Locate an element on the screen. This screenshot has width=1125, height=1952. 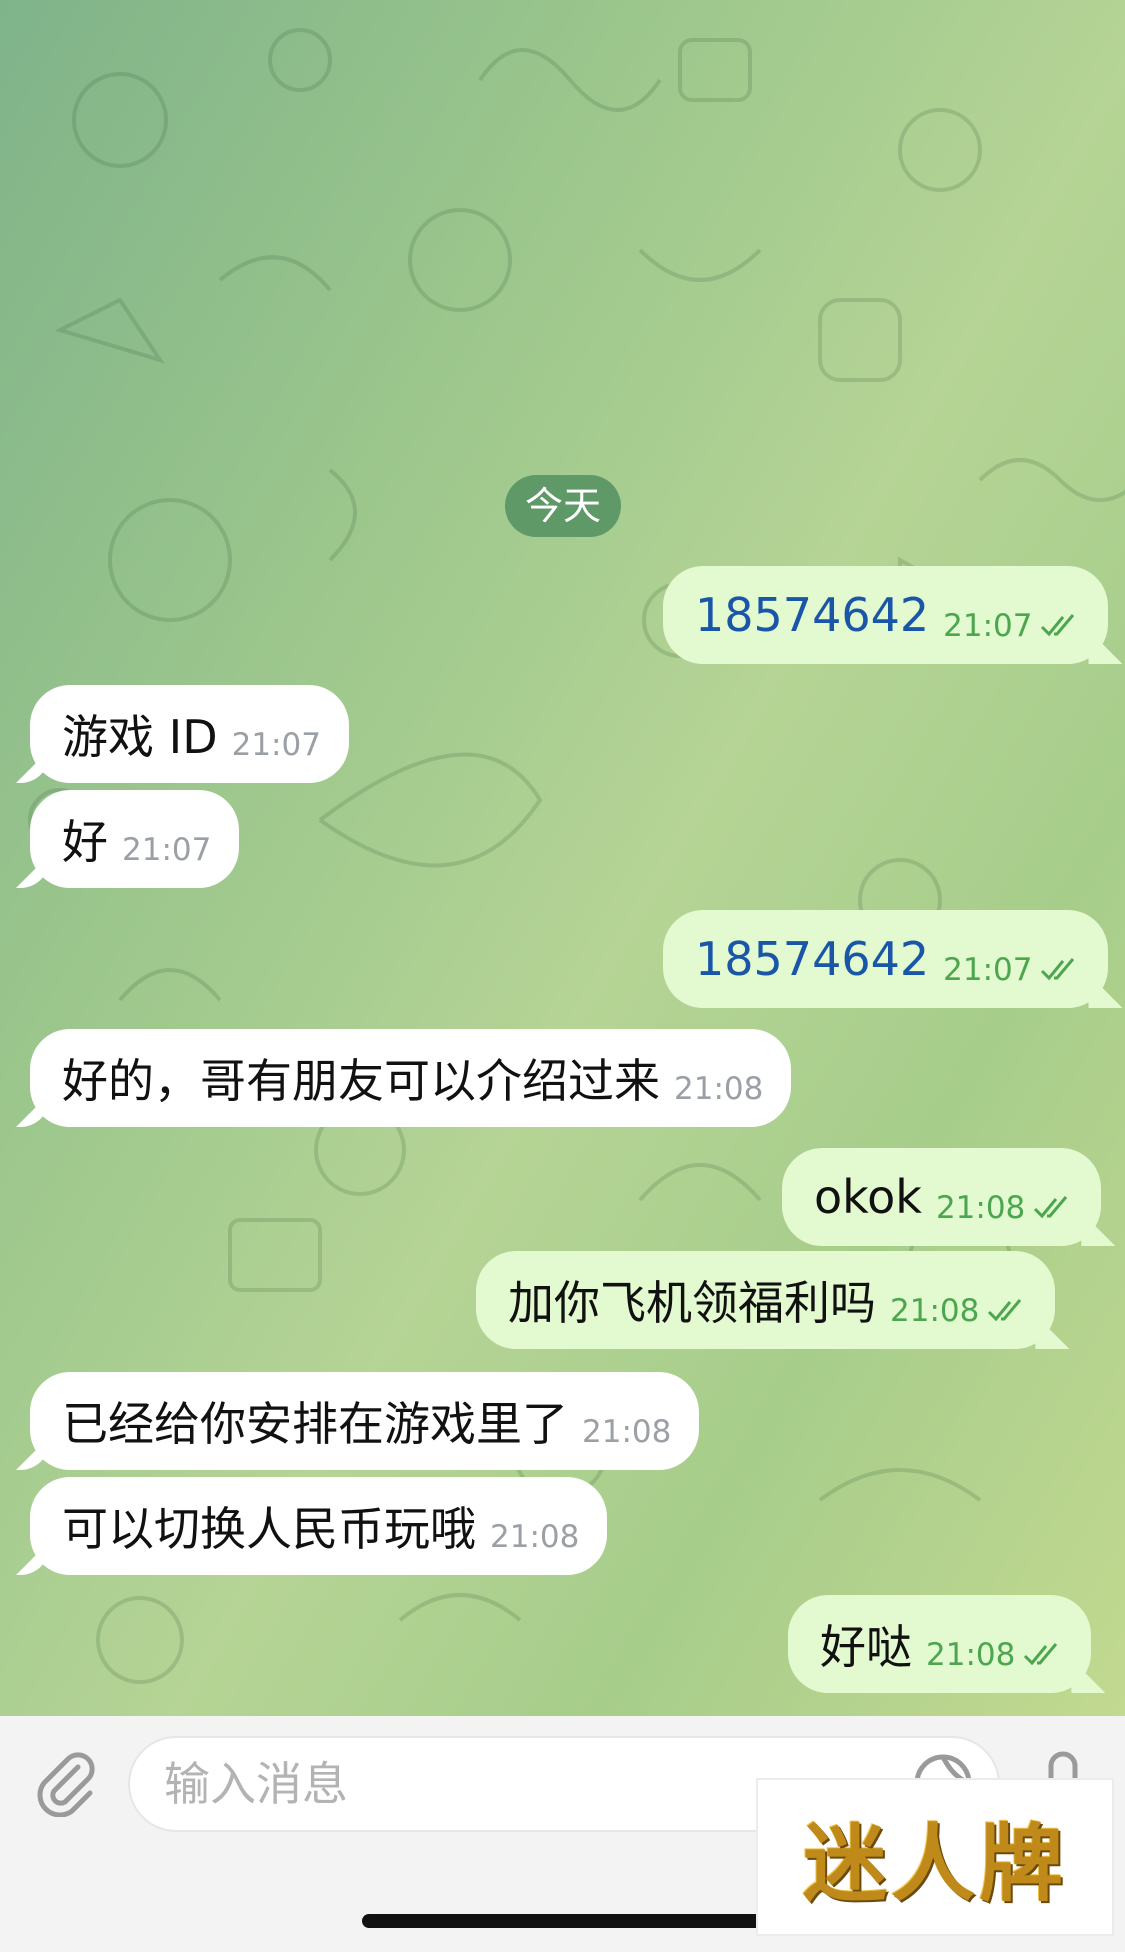
paperclip-icon is located at coordinates (64, 1781).